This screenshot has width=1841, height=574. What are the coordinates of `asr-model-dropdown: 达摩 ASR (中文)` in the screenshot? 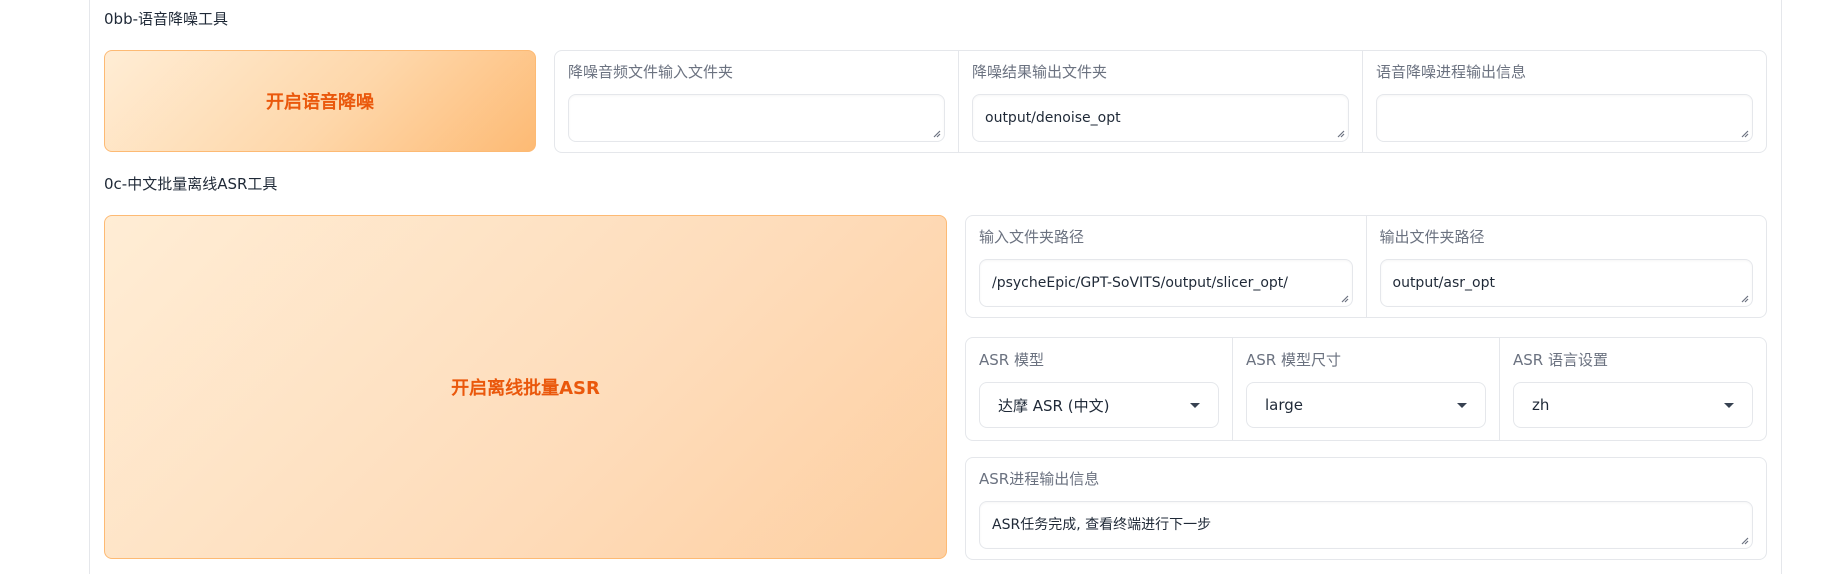 It's located at (1099, 405).